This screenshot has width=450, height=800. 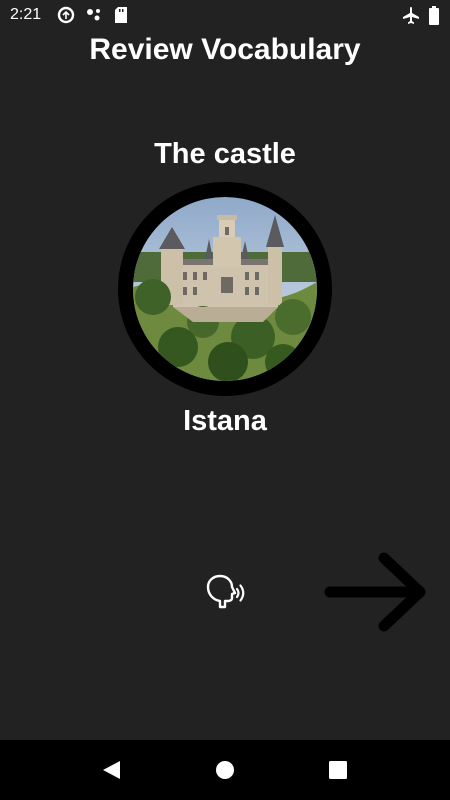 What do you see at coordinates (411, 17) in the screenshot?
I see `airplane-mode-icon` at bounding box center [411, 17].